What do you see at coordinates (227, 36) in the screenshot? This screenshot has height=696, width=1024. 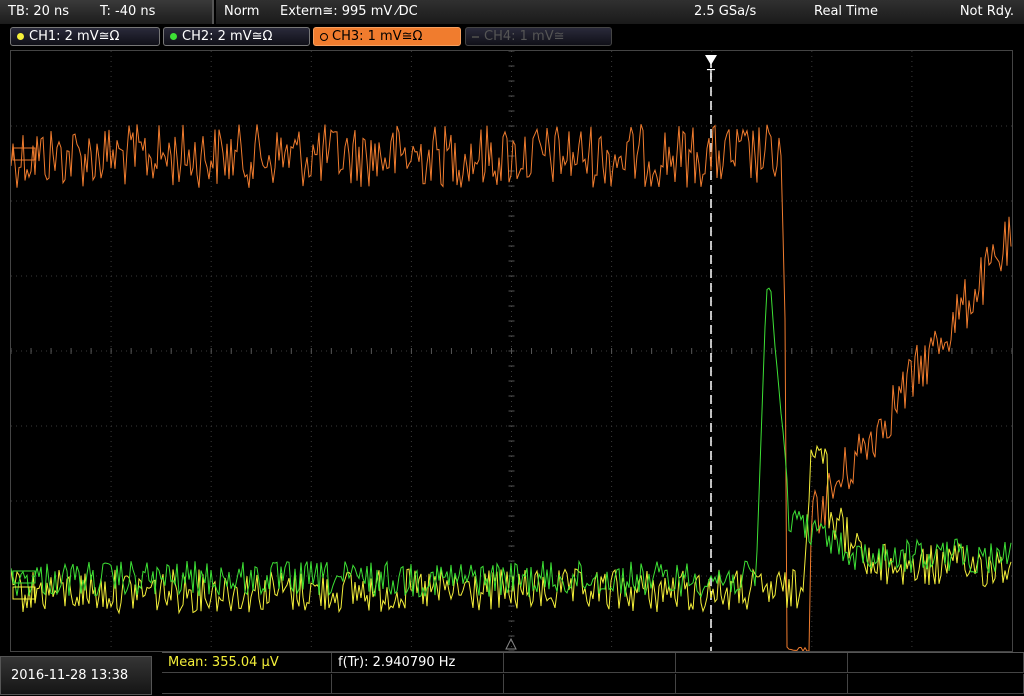 I see `ch2-label: CH2: 2 mV≅Ω` at bounding box center [227, 36].